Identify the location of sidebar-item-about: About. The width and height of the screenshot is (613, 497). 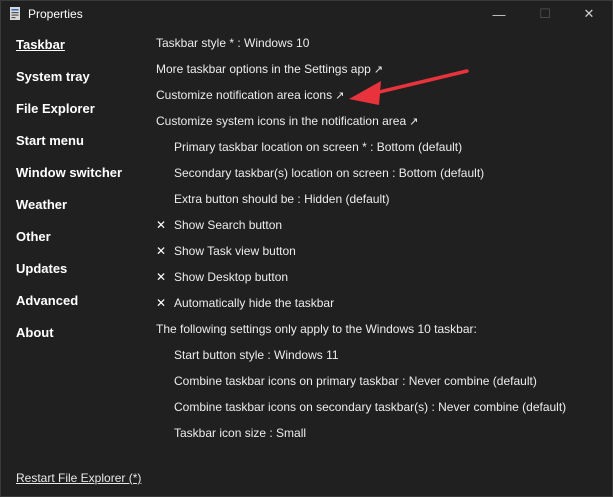
(81, 341).